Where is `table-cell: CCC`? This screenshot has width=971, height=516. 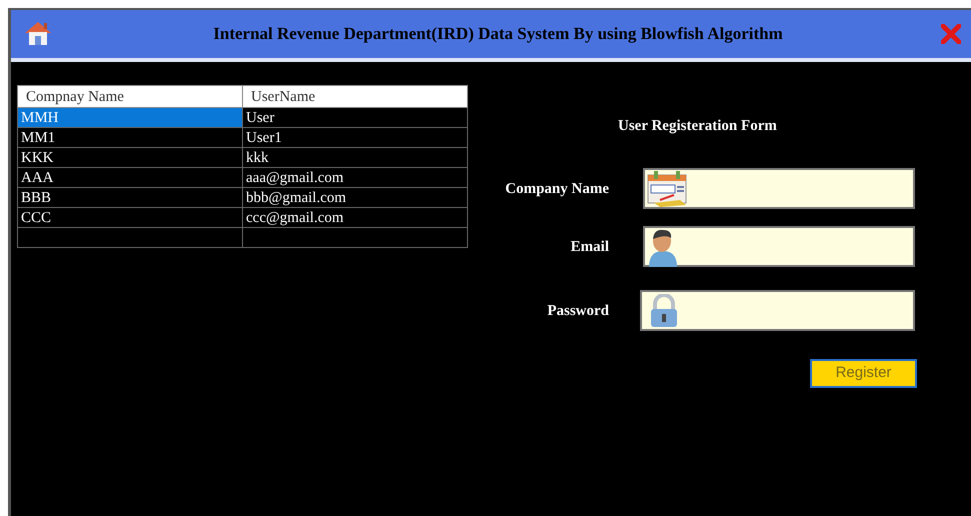 table-cell: CCC is located at coordinates (130, 218).